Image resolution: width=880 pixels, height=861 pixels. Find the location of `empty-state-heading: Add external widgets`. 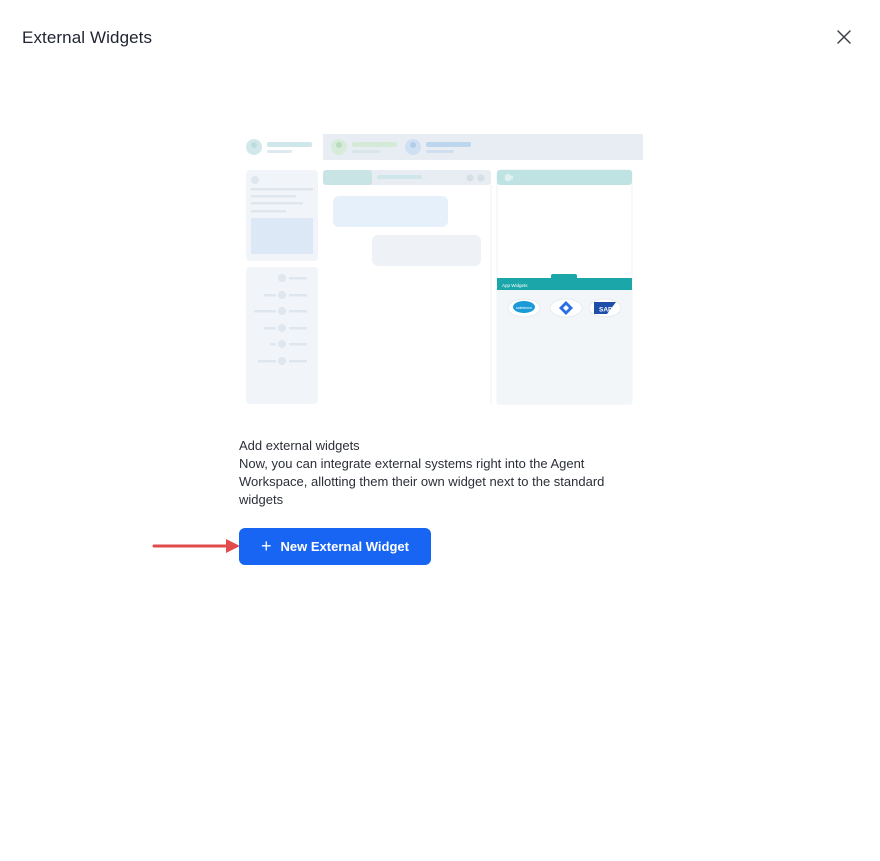

empty-state-heading: Add external widgets is located at coordinates (299, 445).